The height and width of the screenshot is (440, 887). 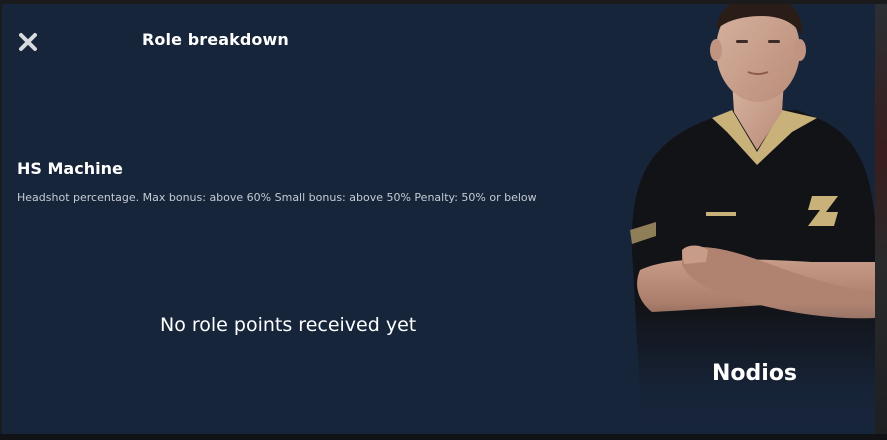 I want to click on background-edge-bottom, so click(x=443, y=437).